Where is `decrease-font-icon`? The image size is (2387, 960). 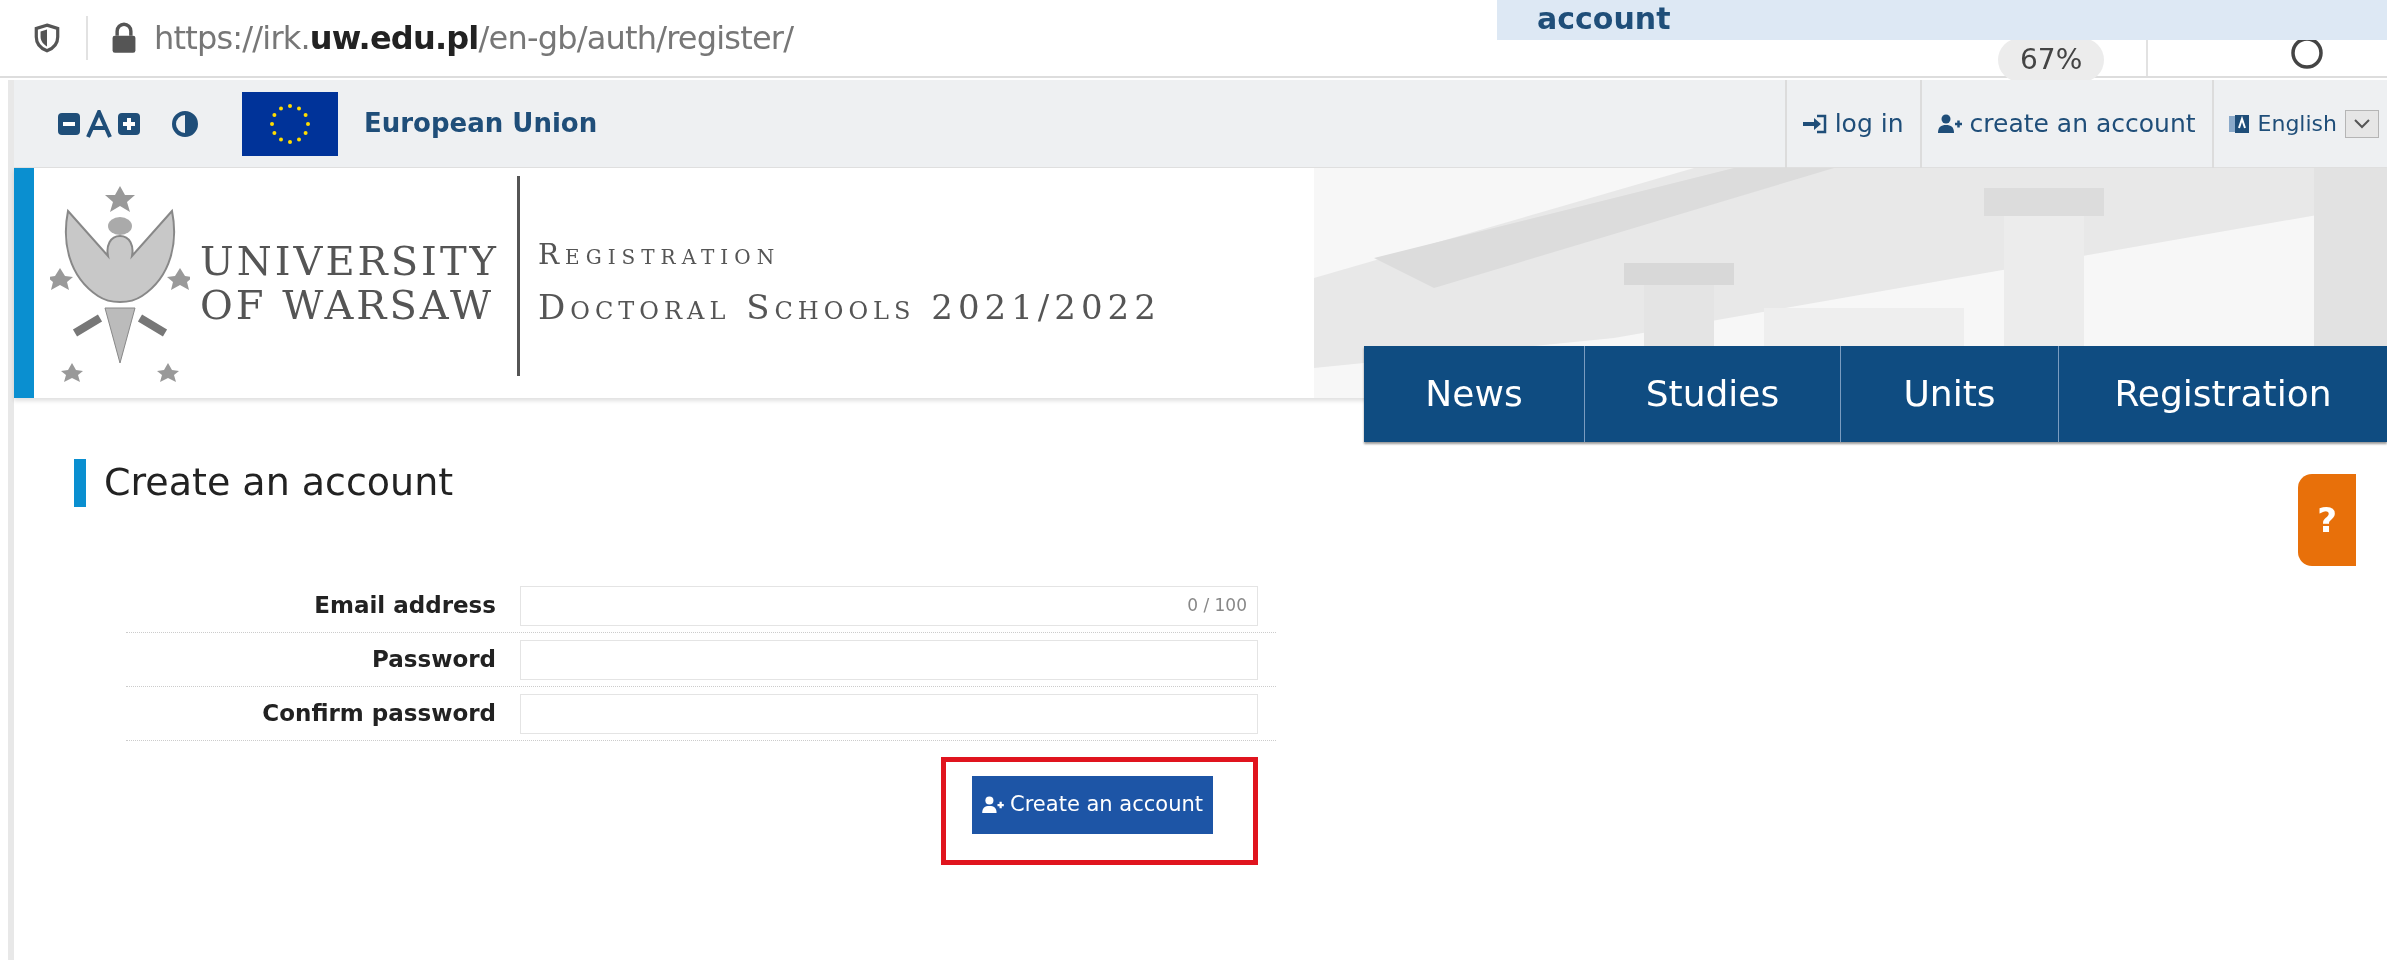
decrease-font-icon is located at coordinates (69, 123).